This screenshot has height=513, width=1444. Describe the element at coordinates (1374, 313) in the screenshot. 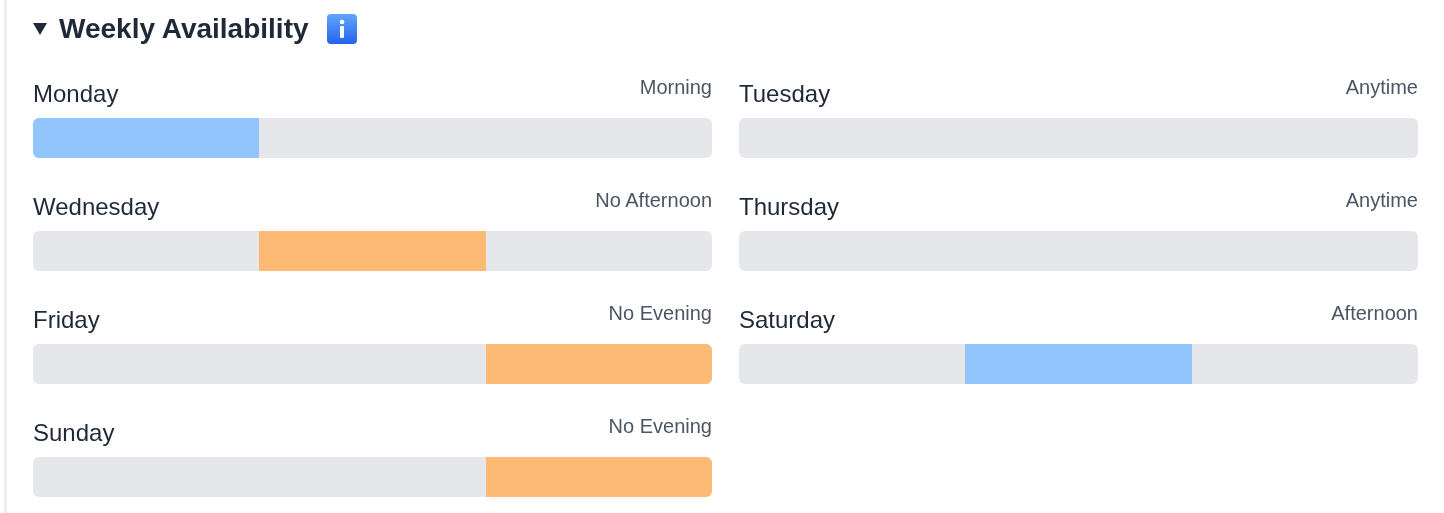

I see `availability-status: Afternoon` at that location.